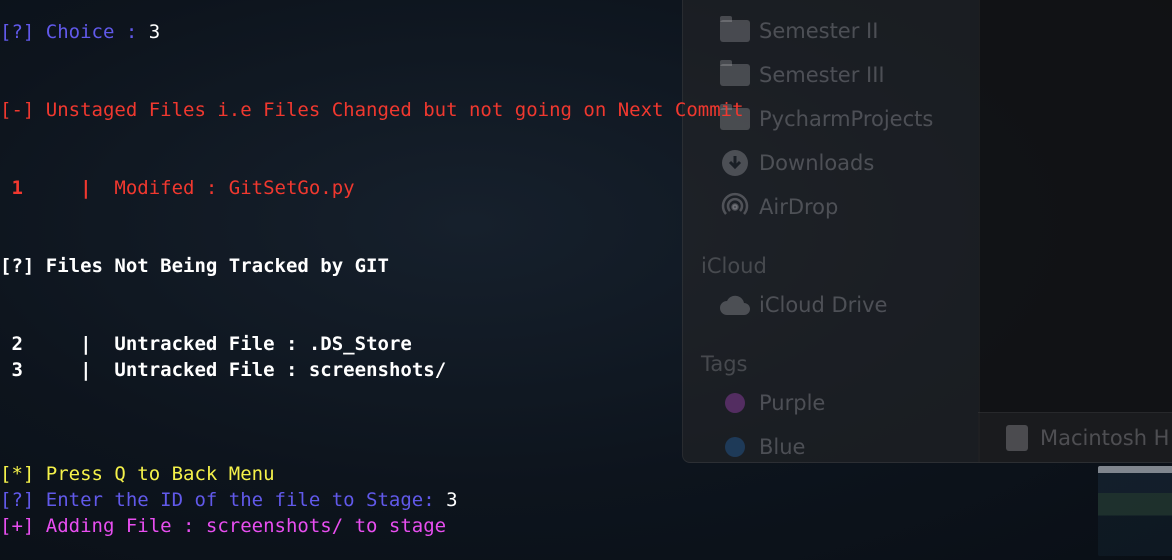  Describe the element at coordinates (1075, 231) in the screenshot. I see `finder-content-pane` at that location.